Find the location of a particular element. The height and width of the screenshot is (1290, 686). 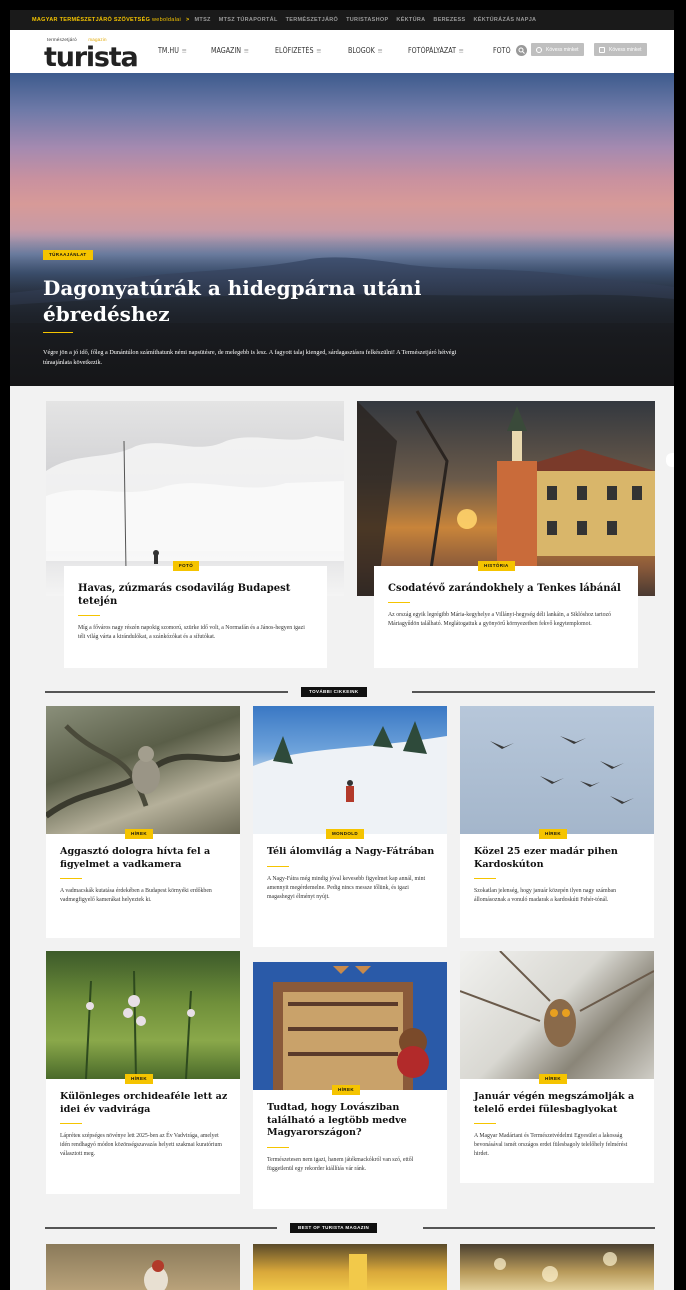

topbar-link: KÉKTÚRÁZÁS NAPJA is located at coordinates (504, 20).